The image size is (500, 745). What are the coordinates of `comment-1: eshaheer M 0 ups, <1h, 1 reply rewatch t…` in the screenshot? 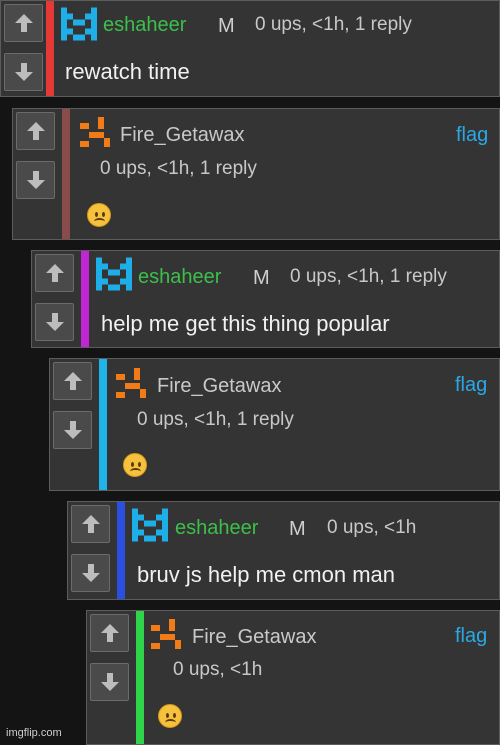 It's located at (250, 48).